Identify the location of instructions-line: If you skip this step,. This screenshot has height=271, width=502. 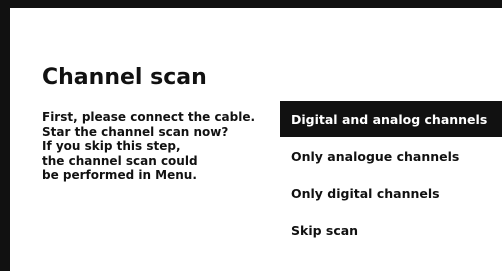
(111, 146).